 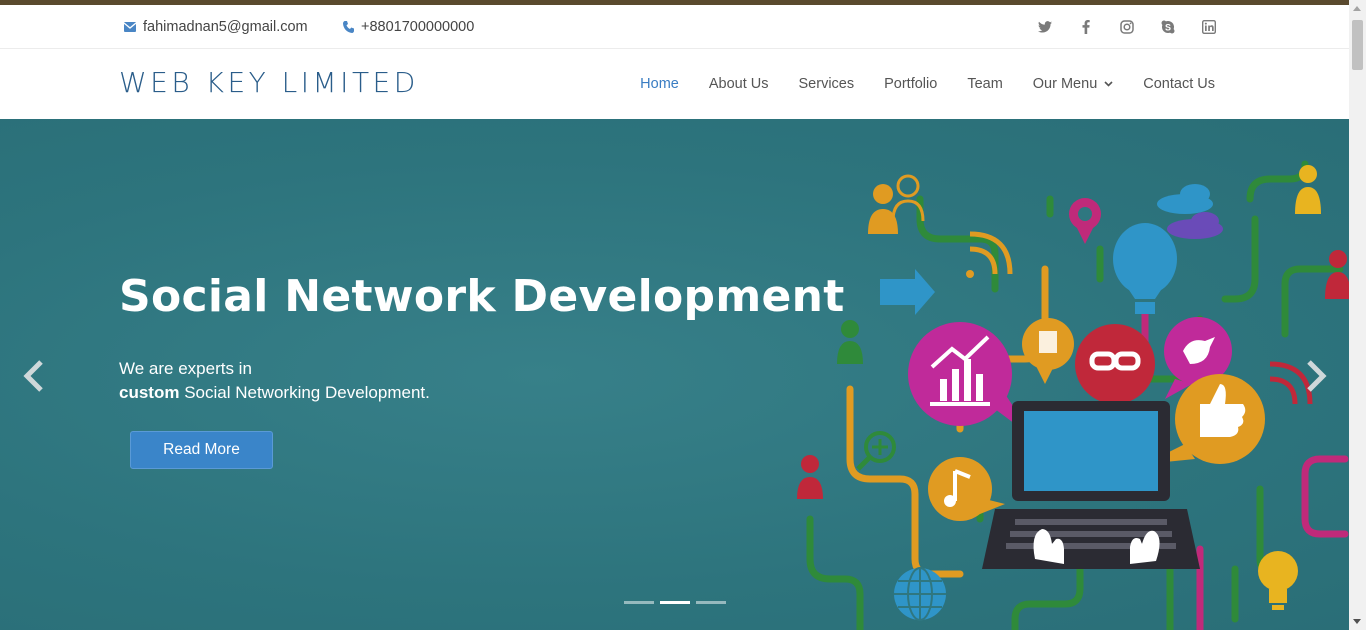 What do you see at coordinates (1108, 84) in the screenshot?
I see `chevron-down-icon` at bounding box center [1108, 84].